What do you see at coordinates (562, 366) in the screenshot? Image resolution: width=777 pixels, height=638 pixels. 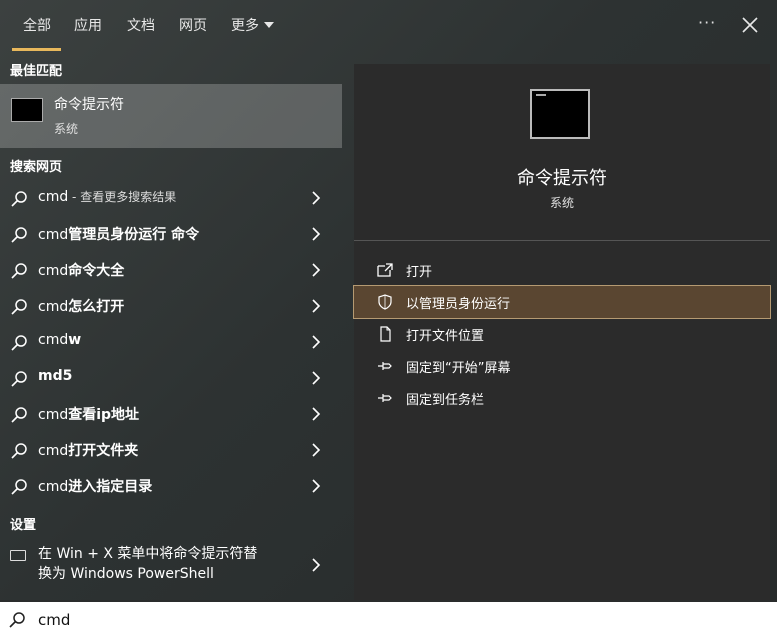 I see `action-pin-to-start: 固定到“开始”屏幕` at bounding box center [562, 366].